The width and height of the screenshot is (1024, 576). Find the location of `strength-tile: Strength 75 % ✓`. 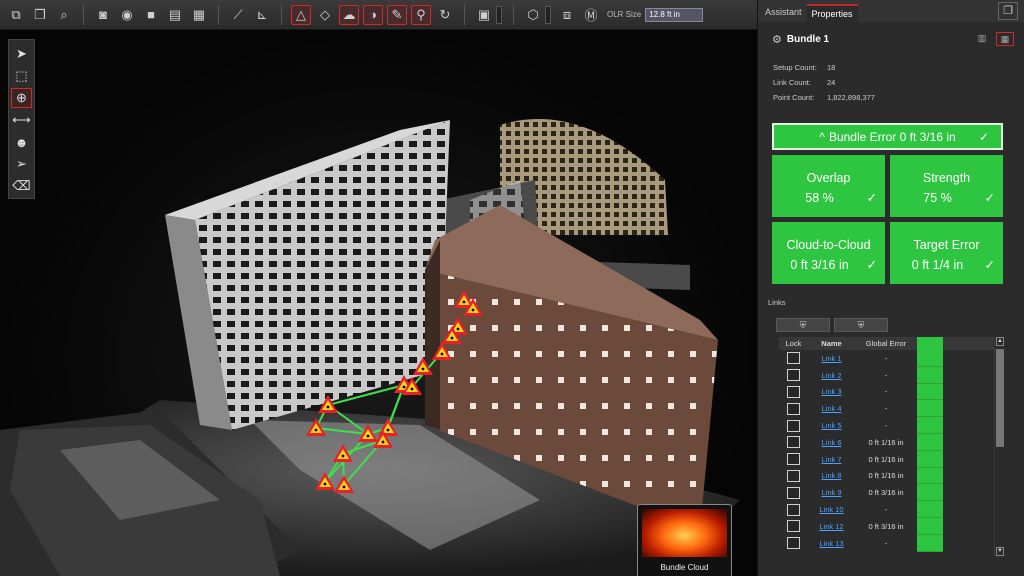

strength-tile: Strength 75 % ✓ is located at coordinates (946, 186).